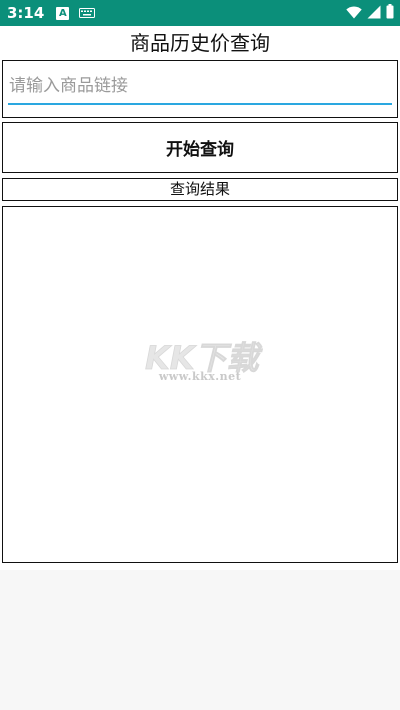  What do you see at coordinates (374, 13) in the screenshot?
I see `signal-icon` at bounding box center [374, 13].